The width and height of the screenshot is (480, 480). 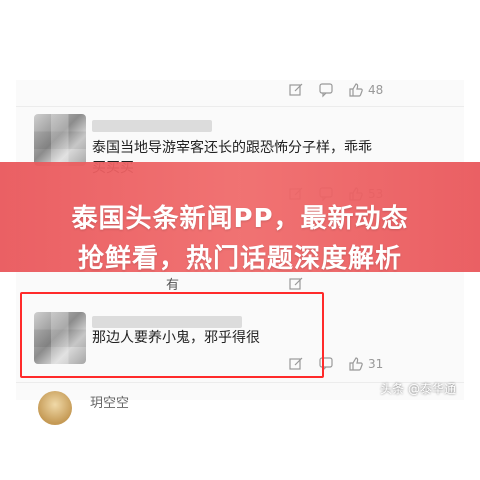 I want to click on comment-icon, so click(x=326, y=90).